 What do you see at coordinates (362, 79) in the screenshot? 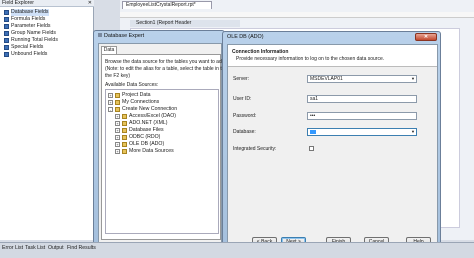
I see `server-combobox: MSDEVLAP01 ▼` at bounding box center [362, 79].